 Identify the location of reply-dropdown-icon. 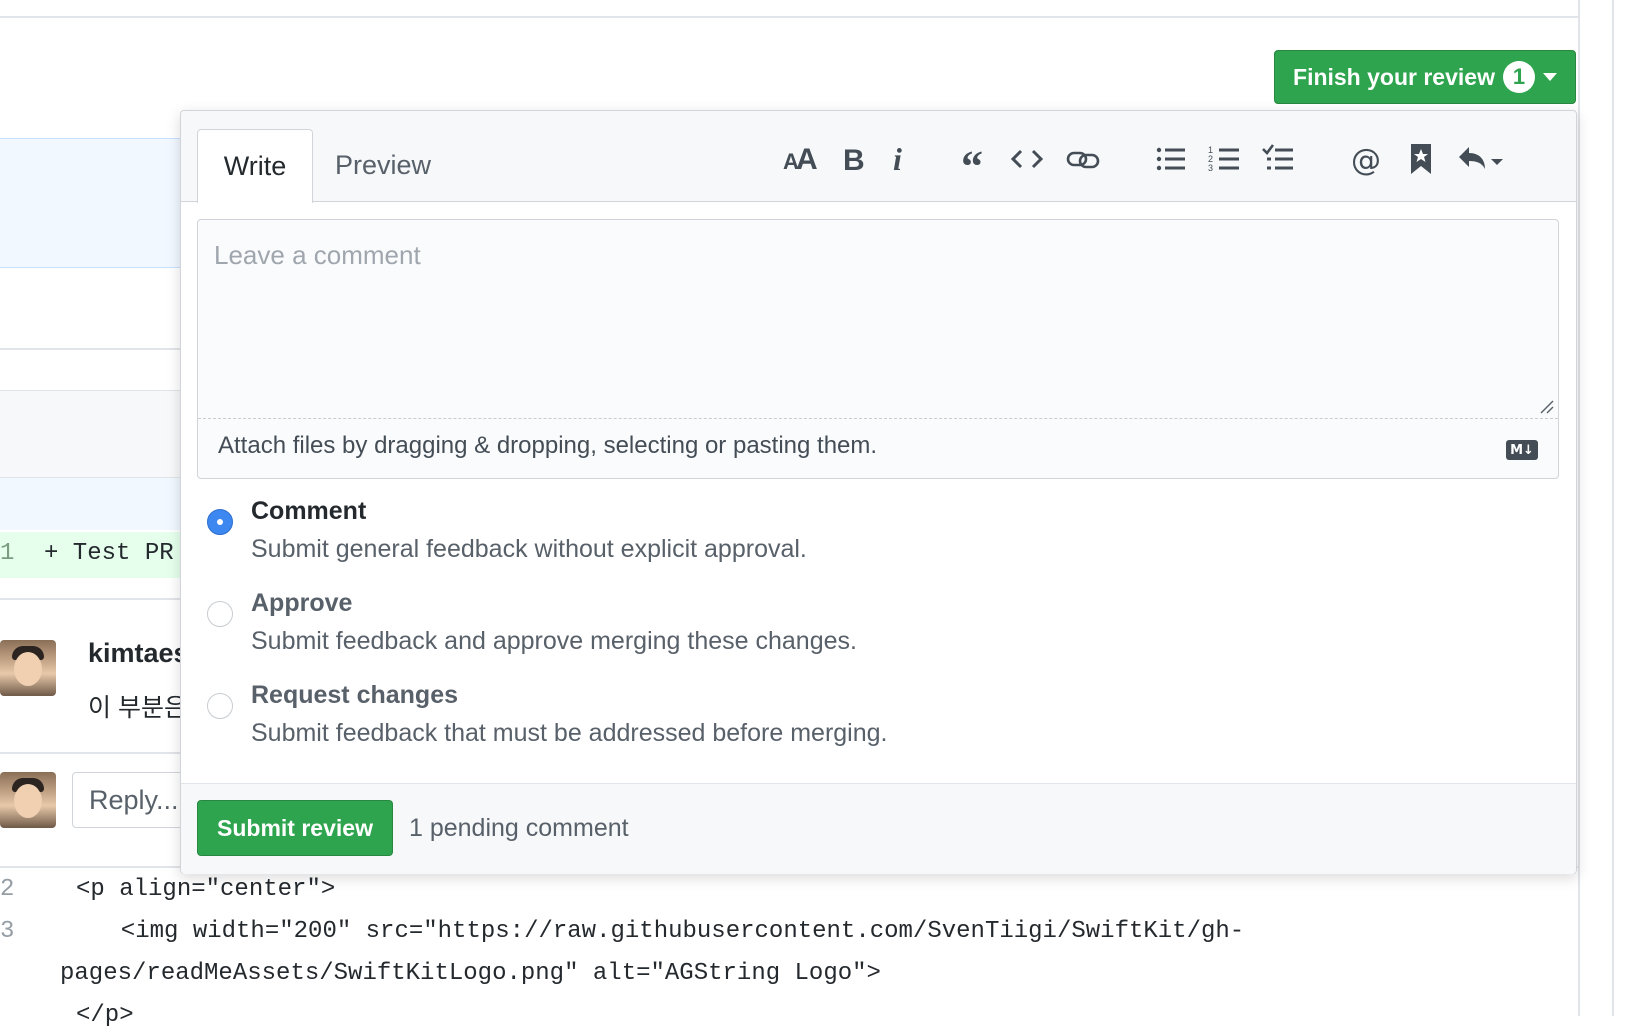
(1480, 159).